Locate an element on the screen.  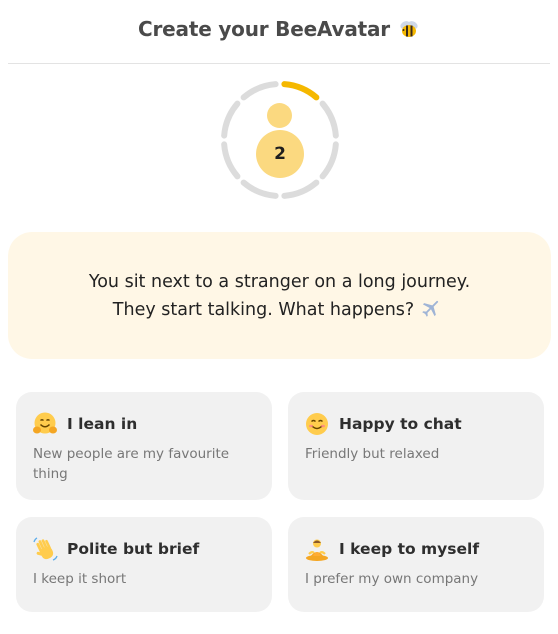
option-card-happy-to-chat: Happy to chat Friendly but relaxed is located at coordinates (416, 446).